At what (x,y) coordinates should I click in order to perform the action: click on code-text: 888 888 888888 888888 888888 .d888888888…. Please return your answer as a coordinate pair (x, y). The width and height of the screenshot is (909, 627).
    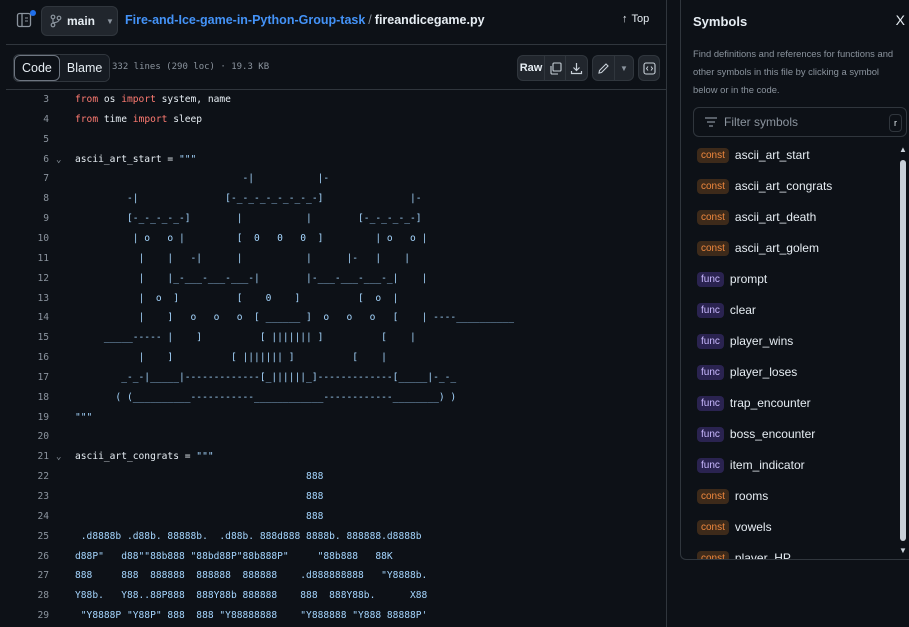
    Looking at the image, I should click on (251, 576).